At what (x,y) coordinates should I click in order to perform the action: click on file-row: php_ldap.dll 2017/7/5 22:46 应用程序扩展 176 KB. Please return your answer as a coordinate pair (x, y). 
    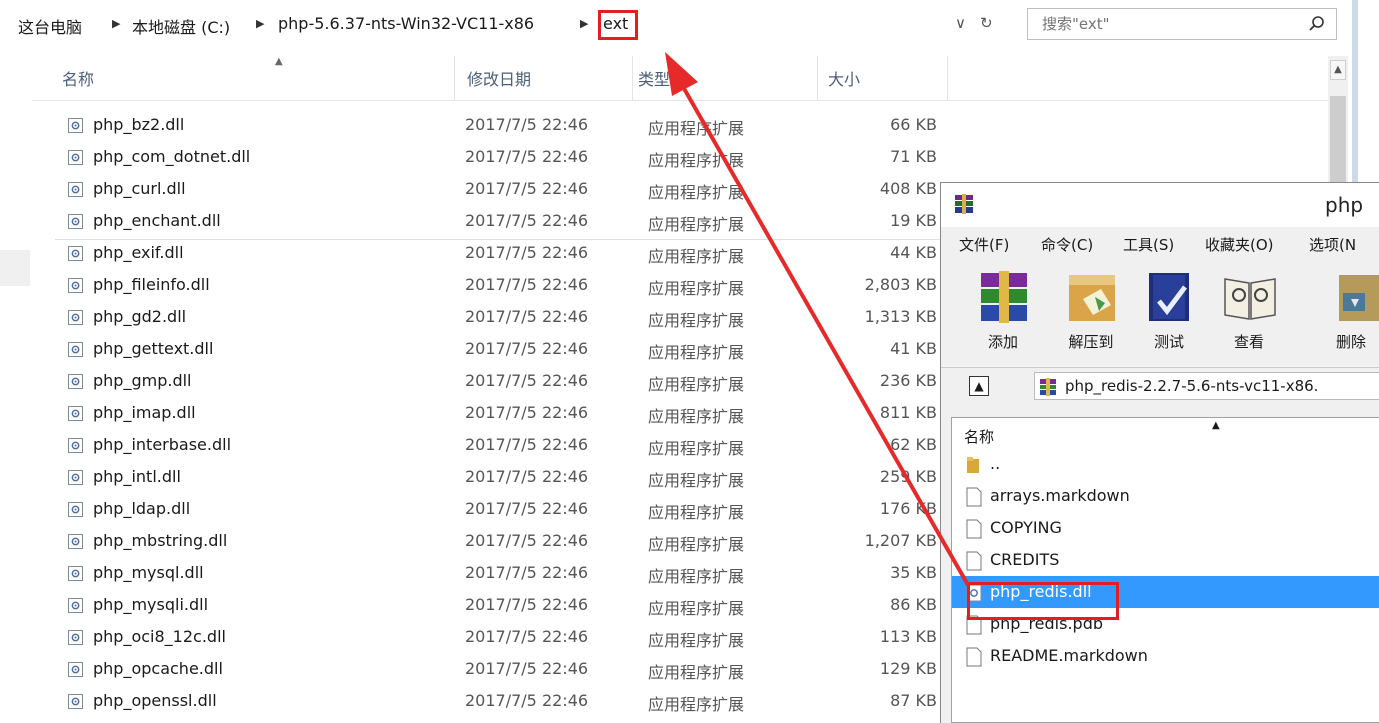
    Looking at the image, I should click on (500, 510).